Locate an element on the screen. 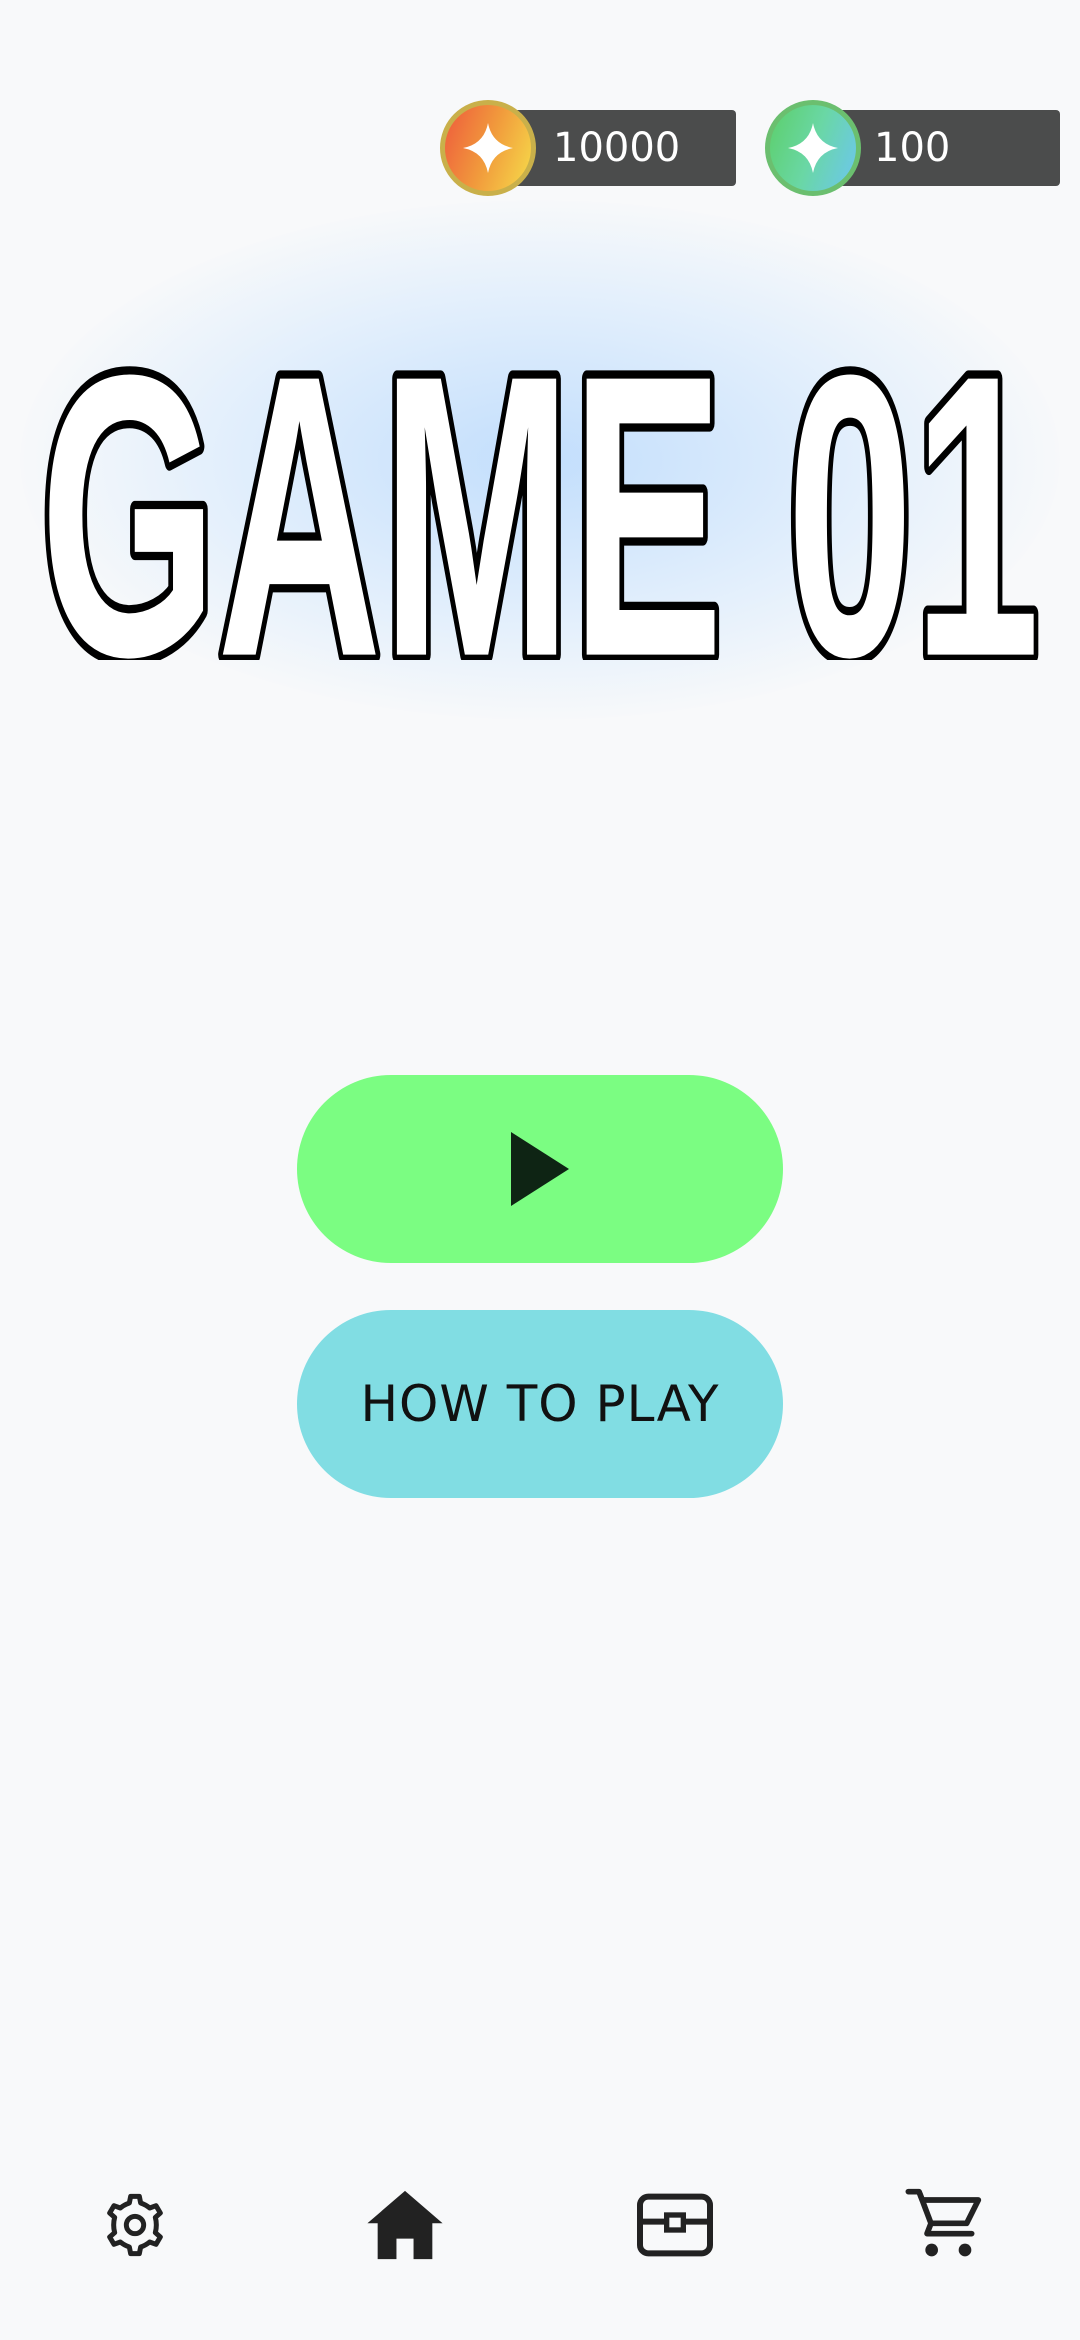  coin-balance-value: 10000 is located at coordinates (617, 148).